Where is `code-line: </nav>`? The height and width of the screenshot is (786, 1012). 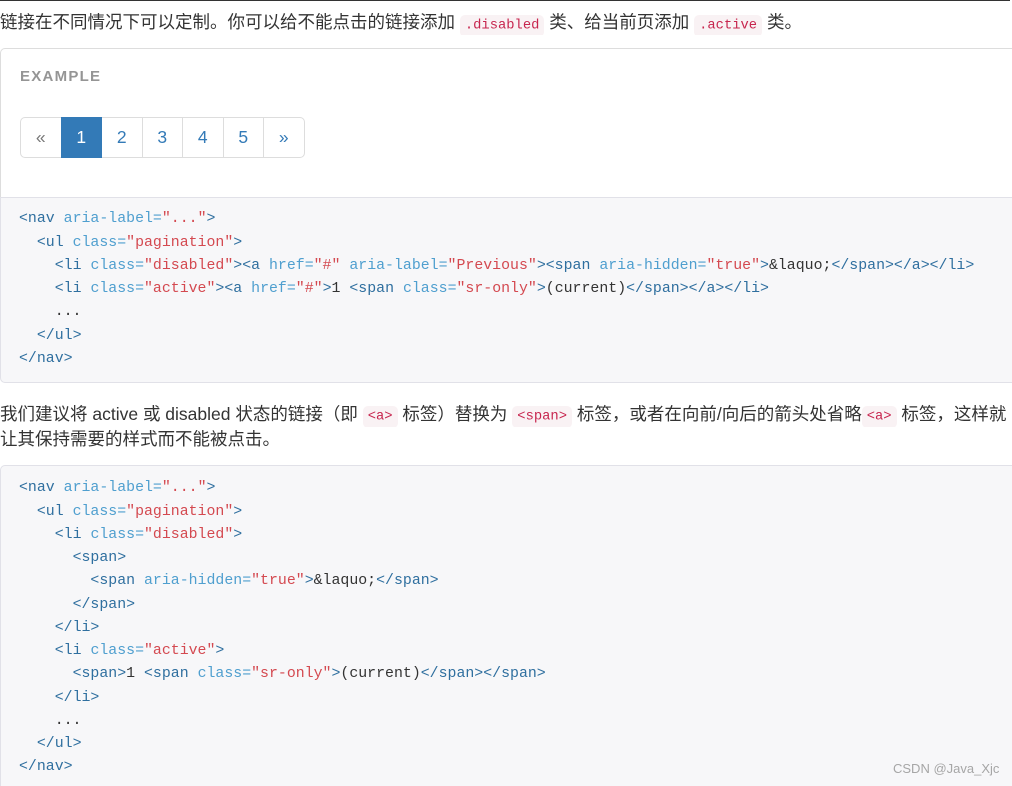
code-line: </nav> is located at coordinates (515, 767).